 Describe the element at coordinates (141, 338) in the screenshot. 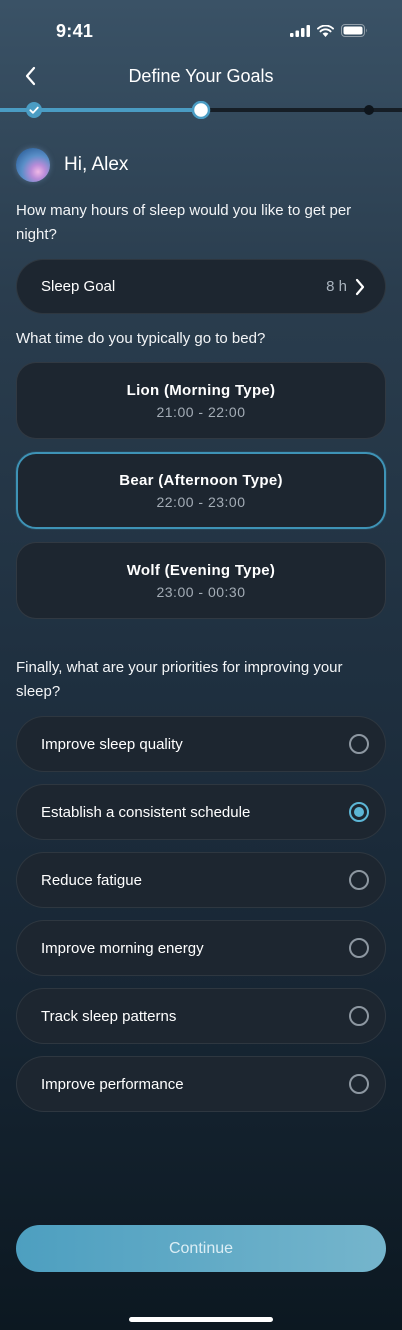

I see `bedtime-question: What time do you typically go to bed?` at that location.